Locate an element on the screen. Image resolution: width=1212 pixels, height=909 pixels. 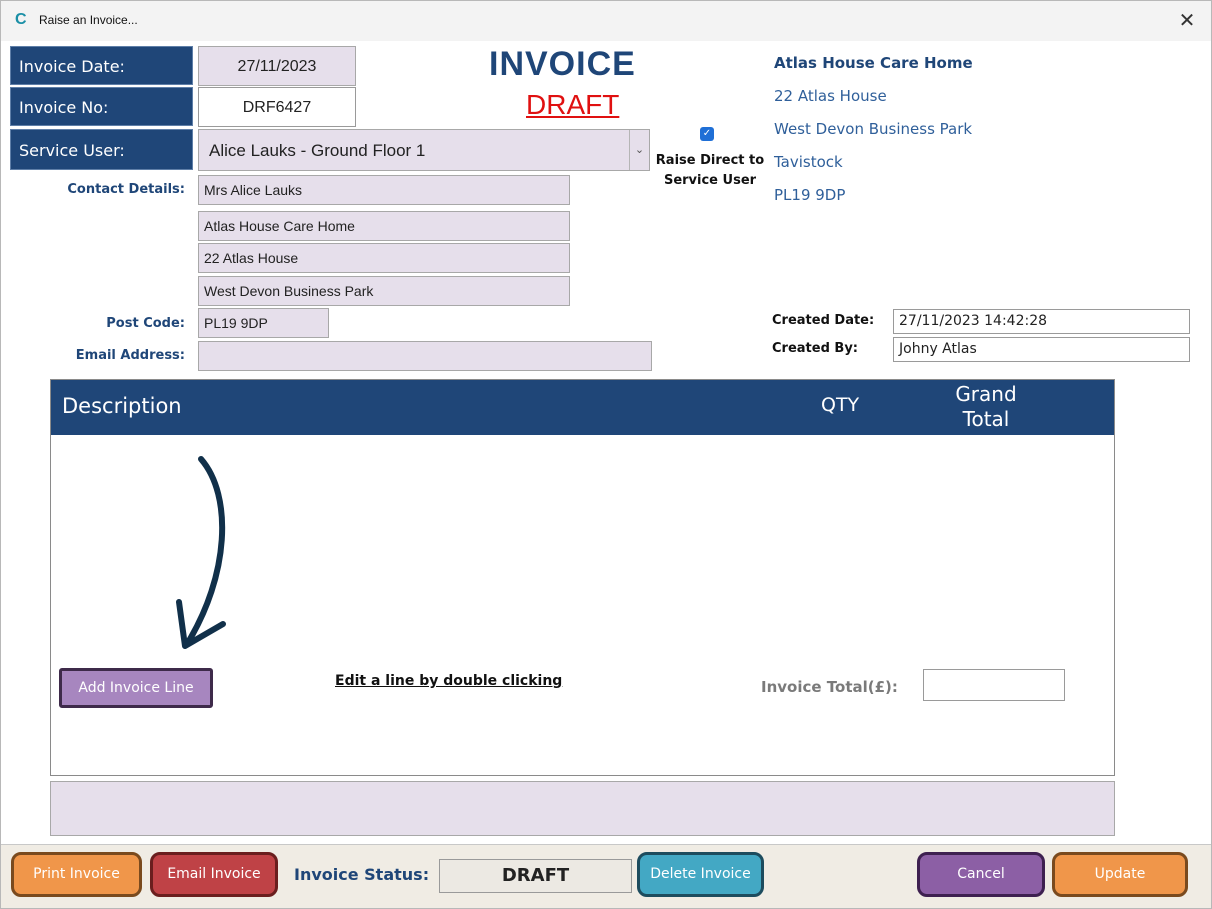
invoice-no-label: Invoice No: is located at coordinates (101, 106).